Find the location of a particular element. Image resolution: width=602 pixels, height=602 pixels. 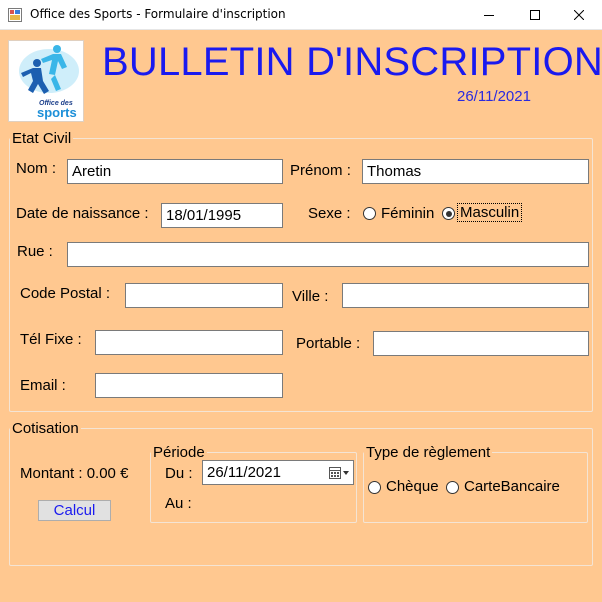

rue-label: Rue : is located at coordinates (35, 251).